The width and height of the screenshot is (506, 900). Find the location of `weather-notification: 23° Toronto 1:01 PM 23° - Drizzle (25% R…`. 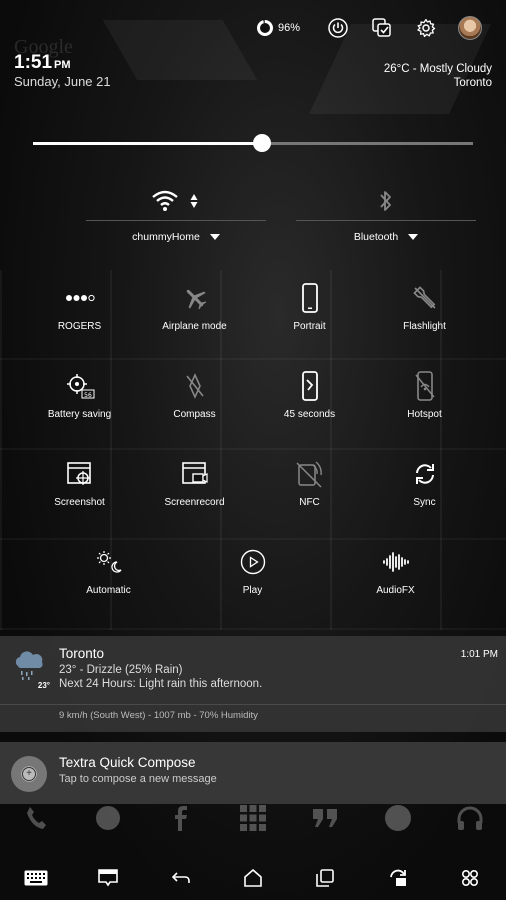

weather-notification: 23° Toronto 1:01 PM 23° - Drizzle (25% R… is located at coordinates (253, 684).